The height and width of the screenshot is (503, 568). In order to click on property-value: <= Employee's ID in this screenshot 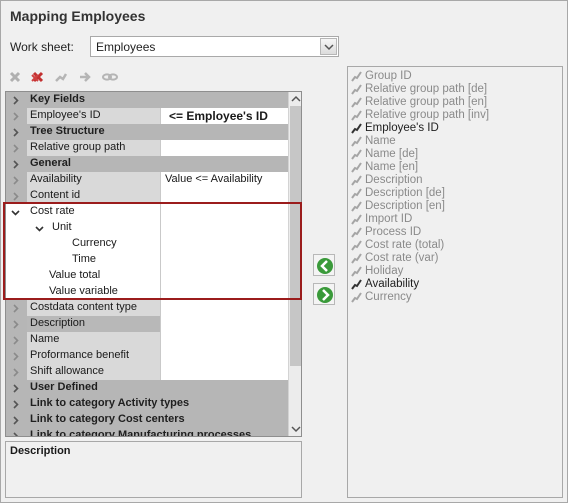, I will do `click(224, 116)`.